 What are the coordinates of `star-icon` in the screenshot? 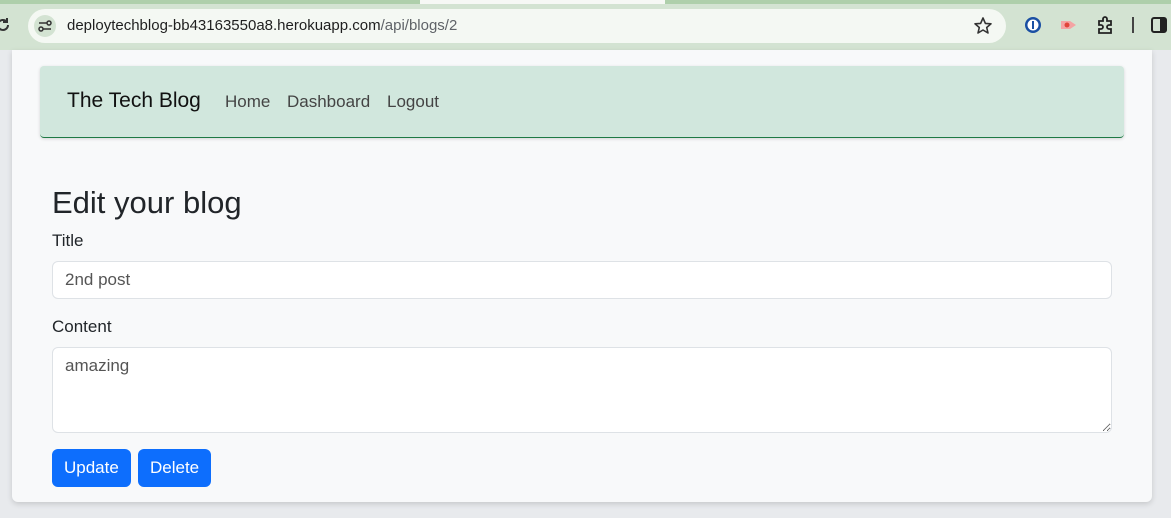 It's located at (983, 26).